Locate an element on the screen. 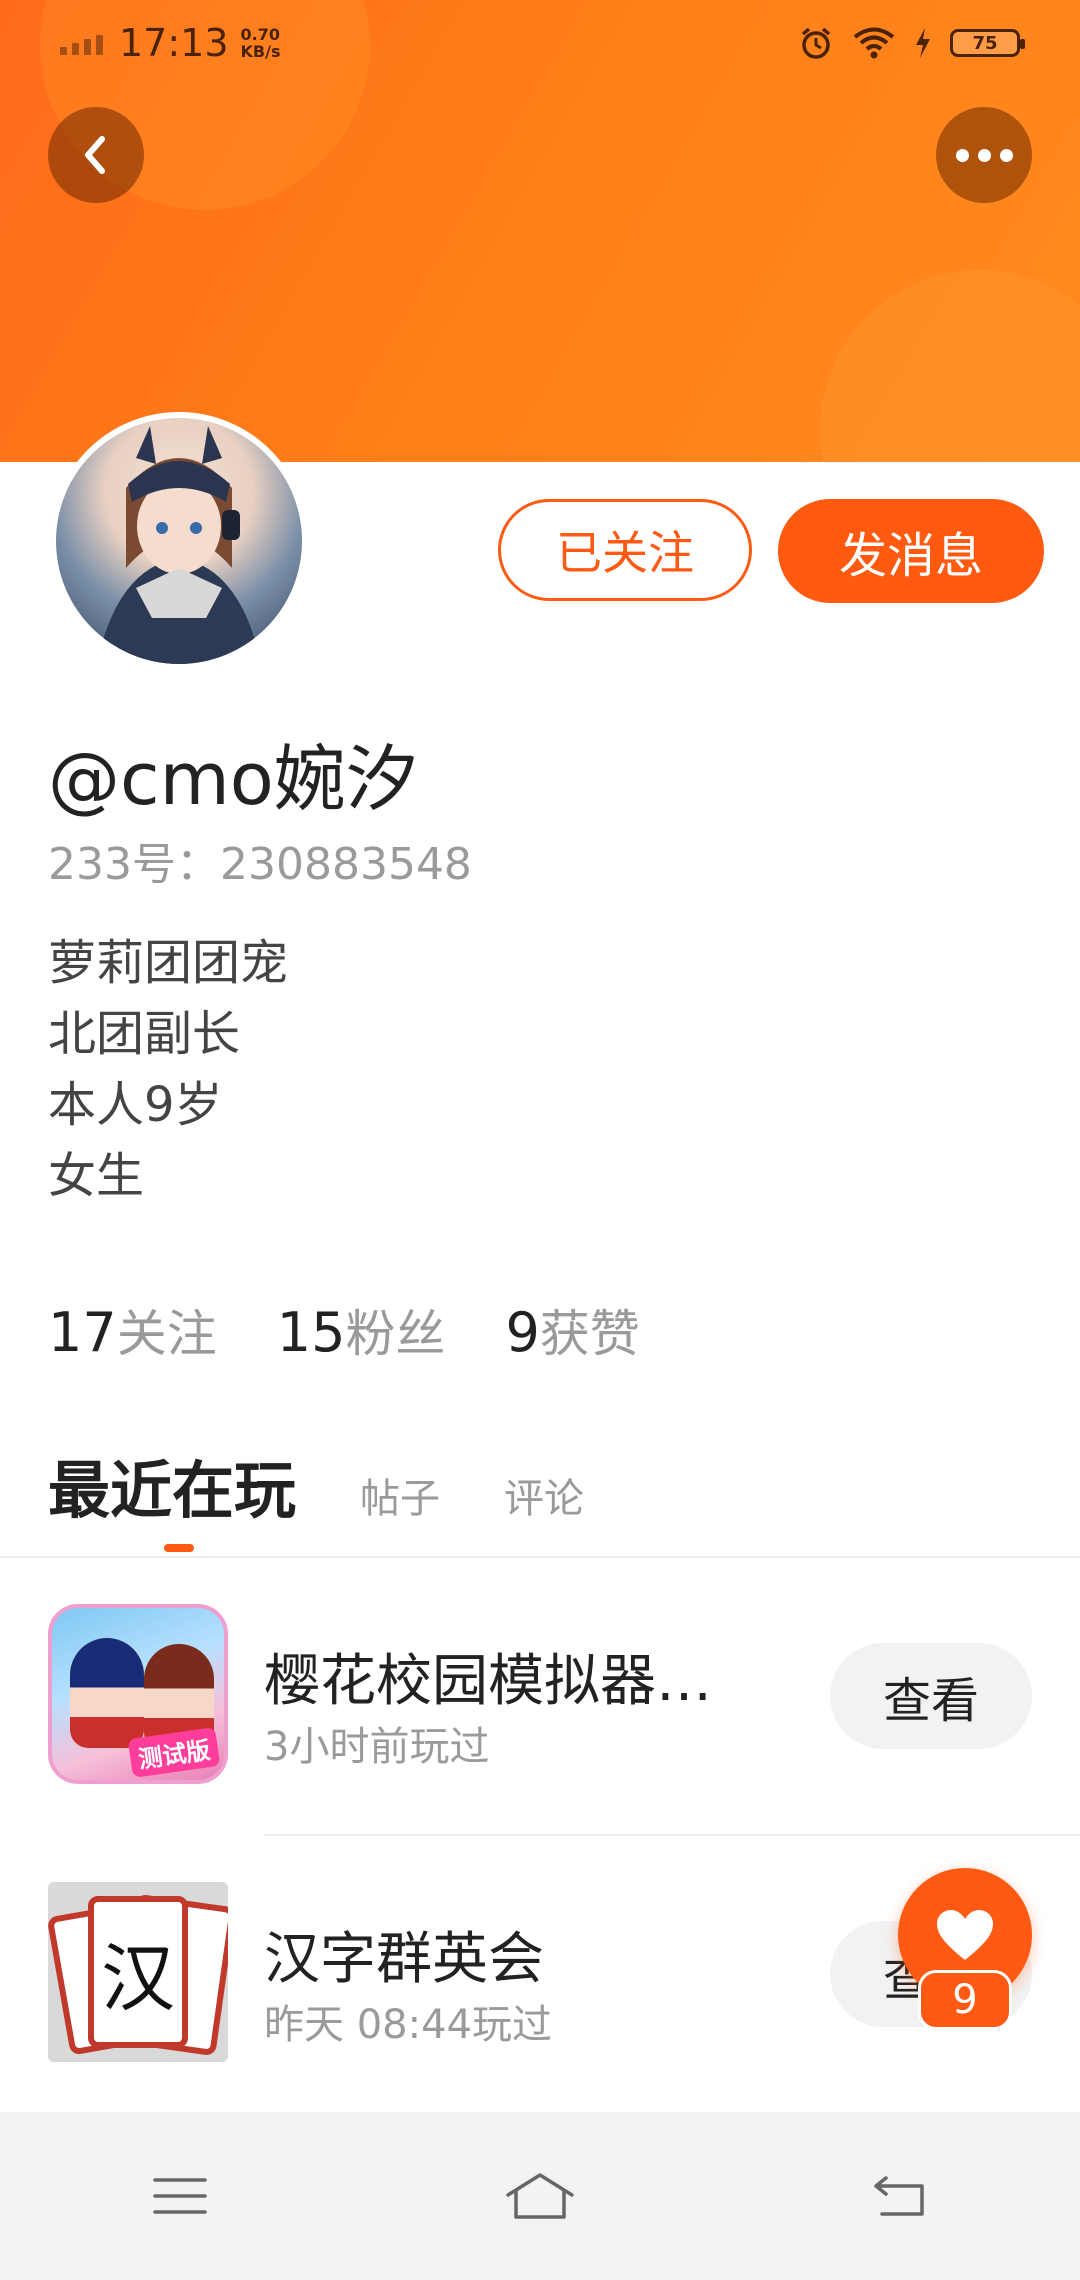 The height and width of the screenshot is (2280, 1080). avatar-image is located at coordinates (179, 541).